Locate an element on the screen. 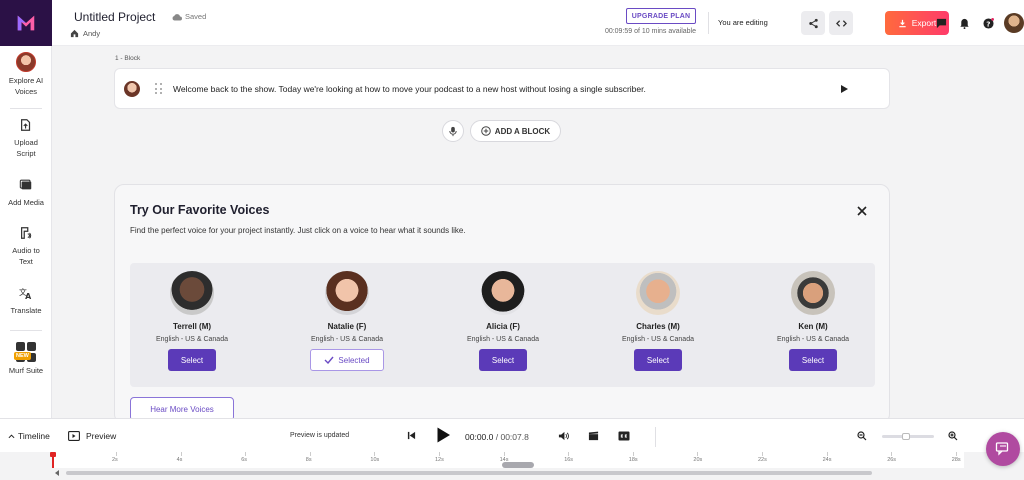 This screenshot has height=480, width=1024. comment-icon is located at coordinates (941, 23).